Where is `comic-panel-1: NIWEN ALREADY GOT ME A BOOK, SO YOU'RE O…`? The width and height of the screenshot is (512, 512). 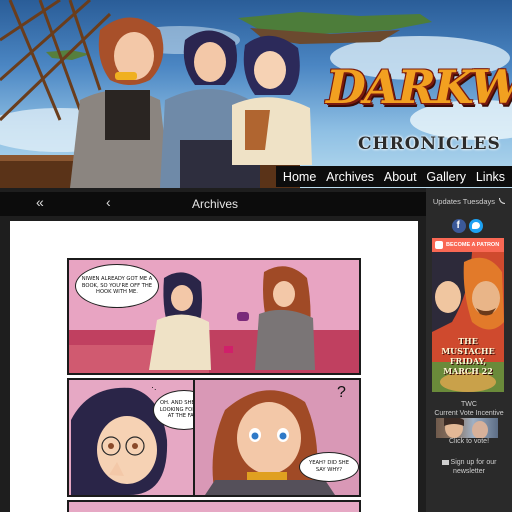
comic-panel-1: NIWEN ALREADY GOT ME A BOOK, SO YOU'RE O… is located at coordinates (214, 316).